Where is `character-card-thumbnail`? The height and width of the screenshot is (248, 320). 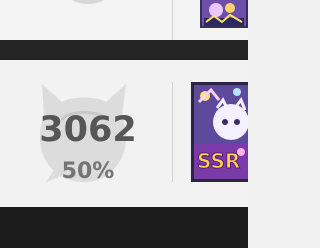 character-card-thumbnail is located at coordinates (224, 14).